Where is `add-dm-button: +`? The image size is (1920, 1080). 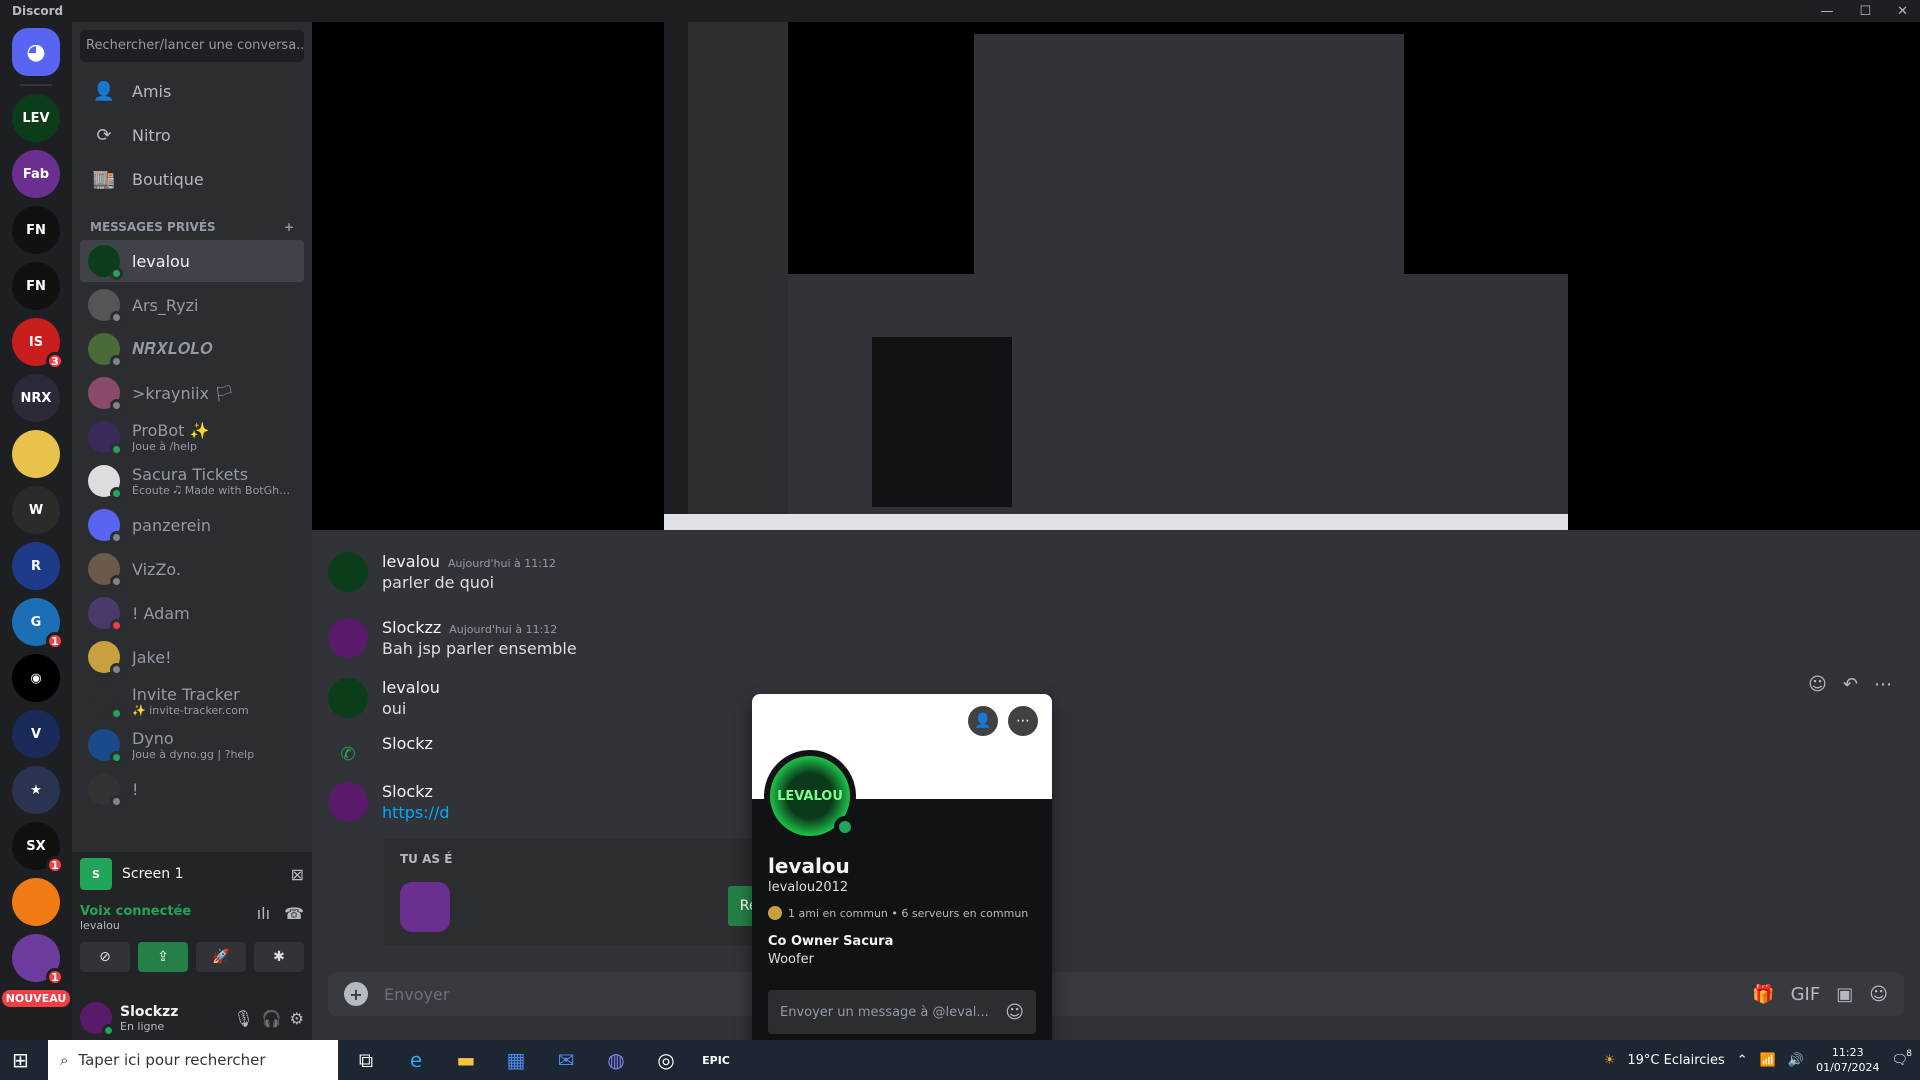 add-dm-button: + is located at coordinates (289, 227).